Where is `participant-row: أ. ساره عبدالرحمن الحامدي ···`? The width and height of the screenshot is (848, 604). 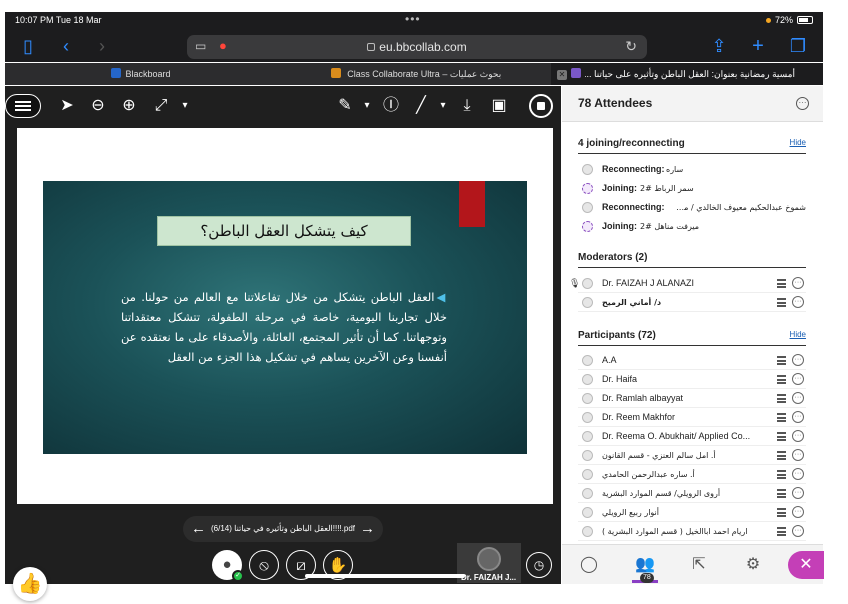
participant-row: أ. ساره عبدالرحمن الحامدي ··· is located at coordinates (692, 474).